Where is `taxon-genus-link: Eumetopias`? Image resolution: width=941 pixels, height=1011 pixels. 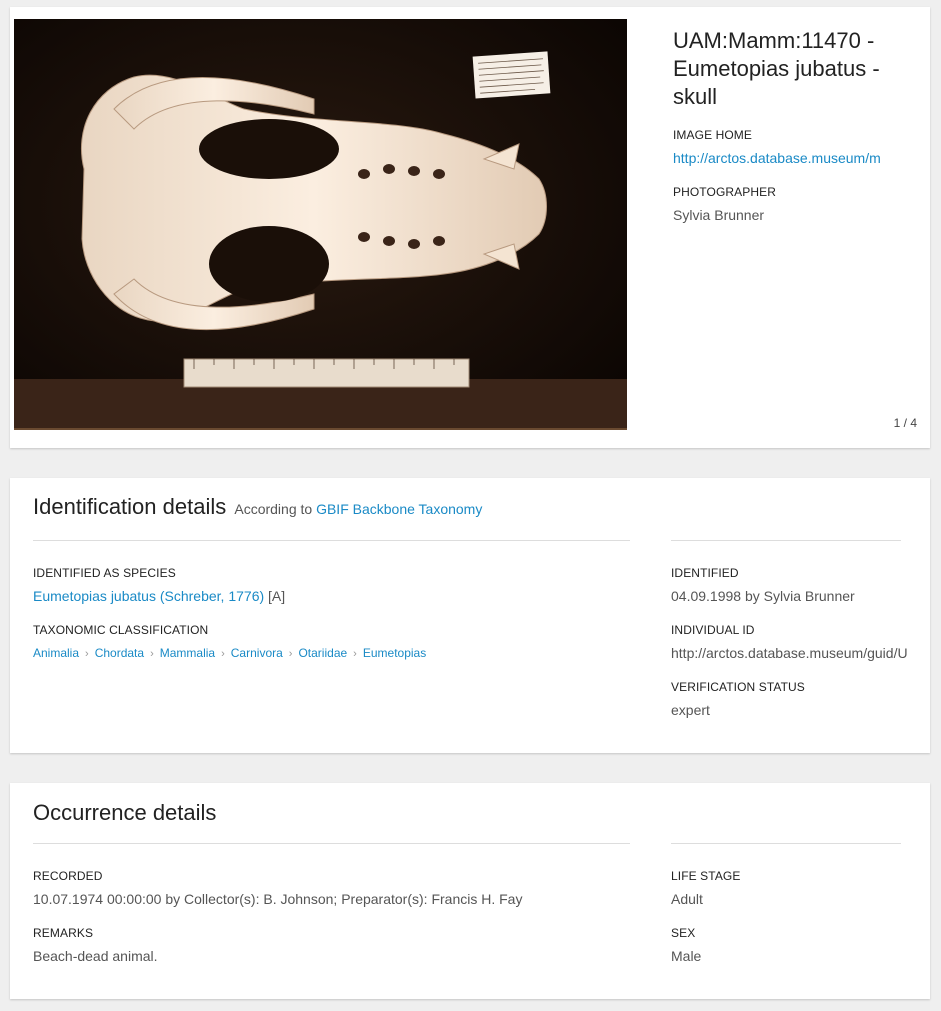
taxon-genus-link: Eumetopias is located at coordinates (394, 653).